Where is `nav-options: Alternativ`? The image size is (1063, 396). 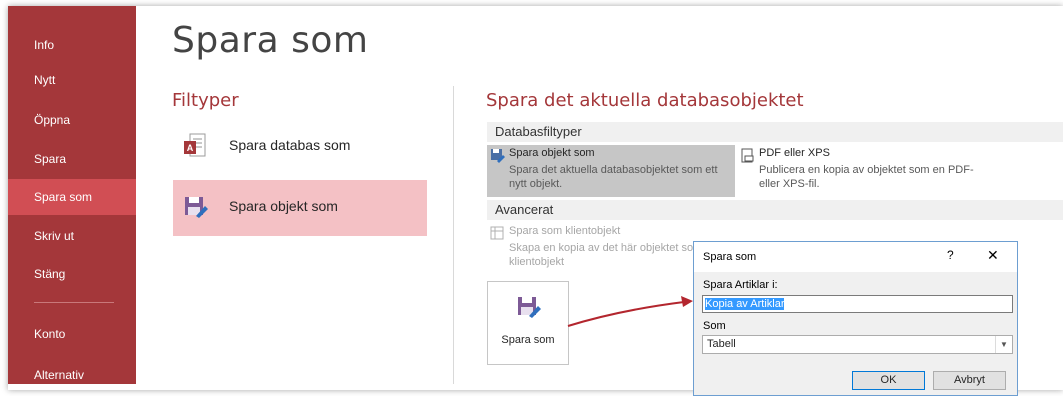
nav-options: Alternativ is located at coordinates (72, 375).